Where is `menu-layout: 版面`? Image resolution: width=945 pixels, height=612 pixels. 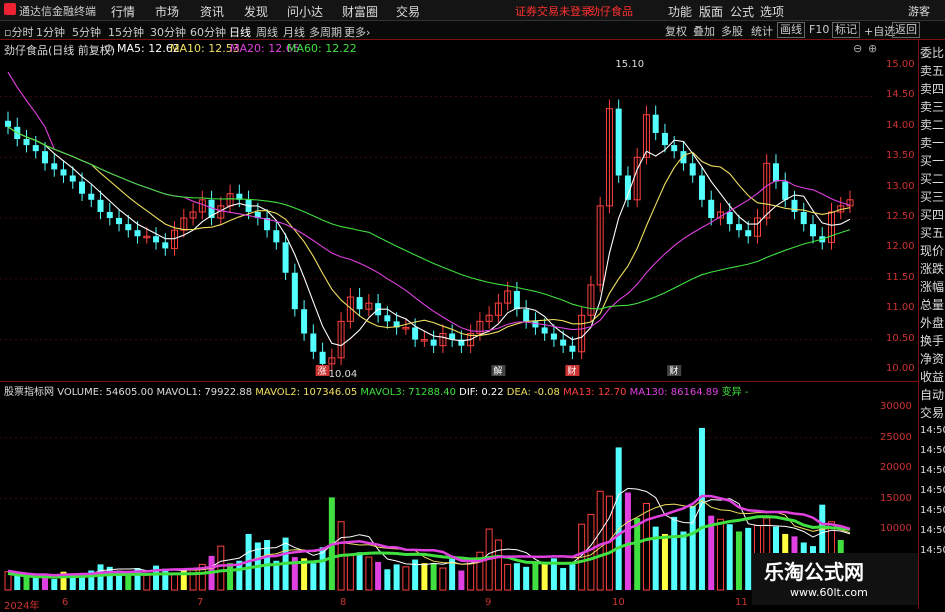 menu-layout: 版面 is located at coordinates (711, 11).